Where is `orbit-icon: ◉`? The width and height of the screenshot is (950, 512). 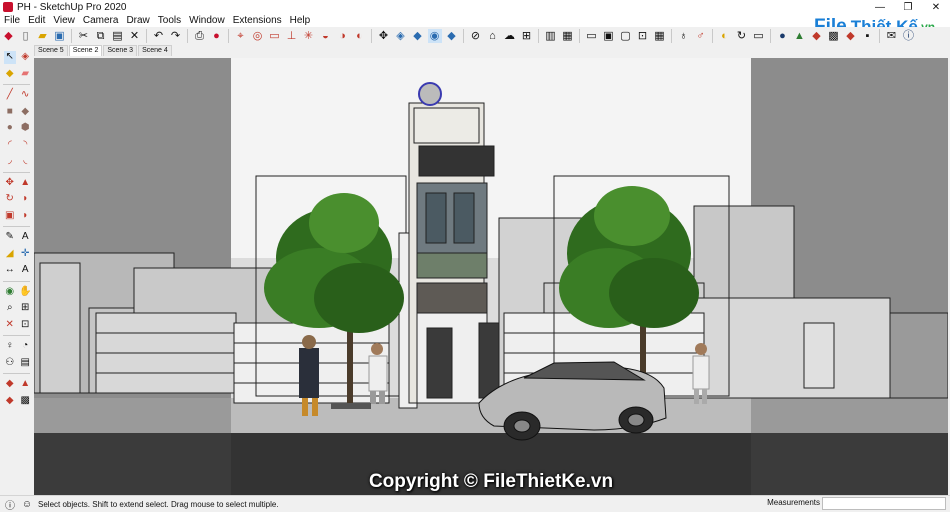 orbit-icon: ◉ is located at coordinates (434, 36).